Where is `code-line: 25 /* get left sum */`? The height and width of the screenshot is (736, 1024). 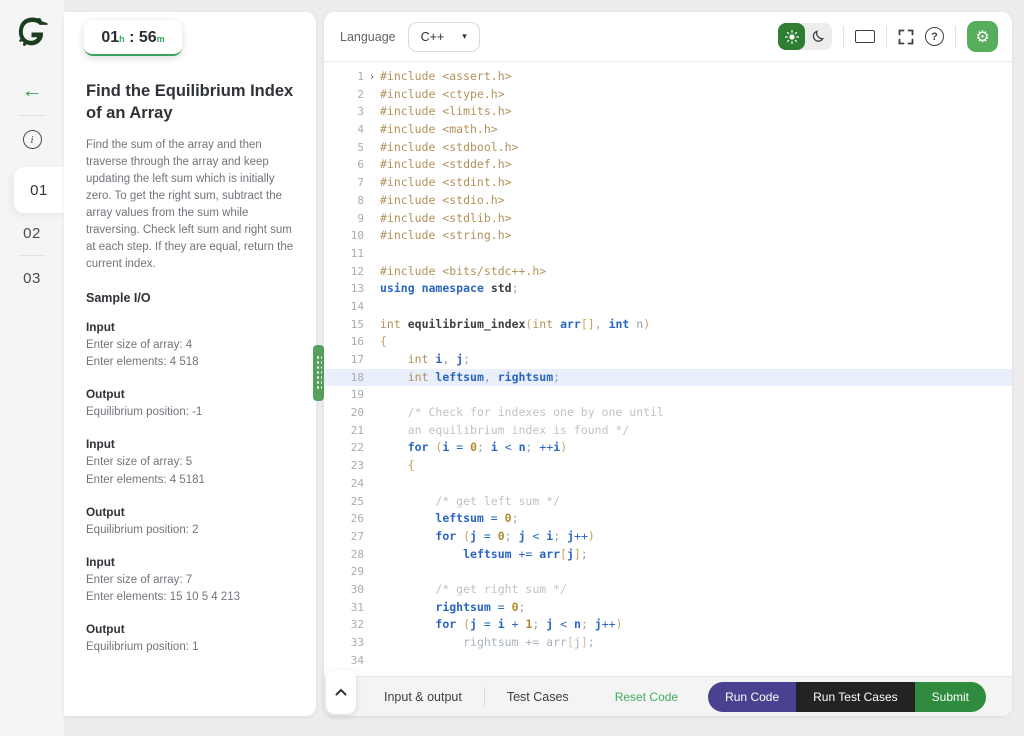
code-line: 25 /* get left sum */ is located at coordinates (668, 502).